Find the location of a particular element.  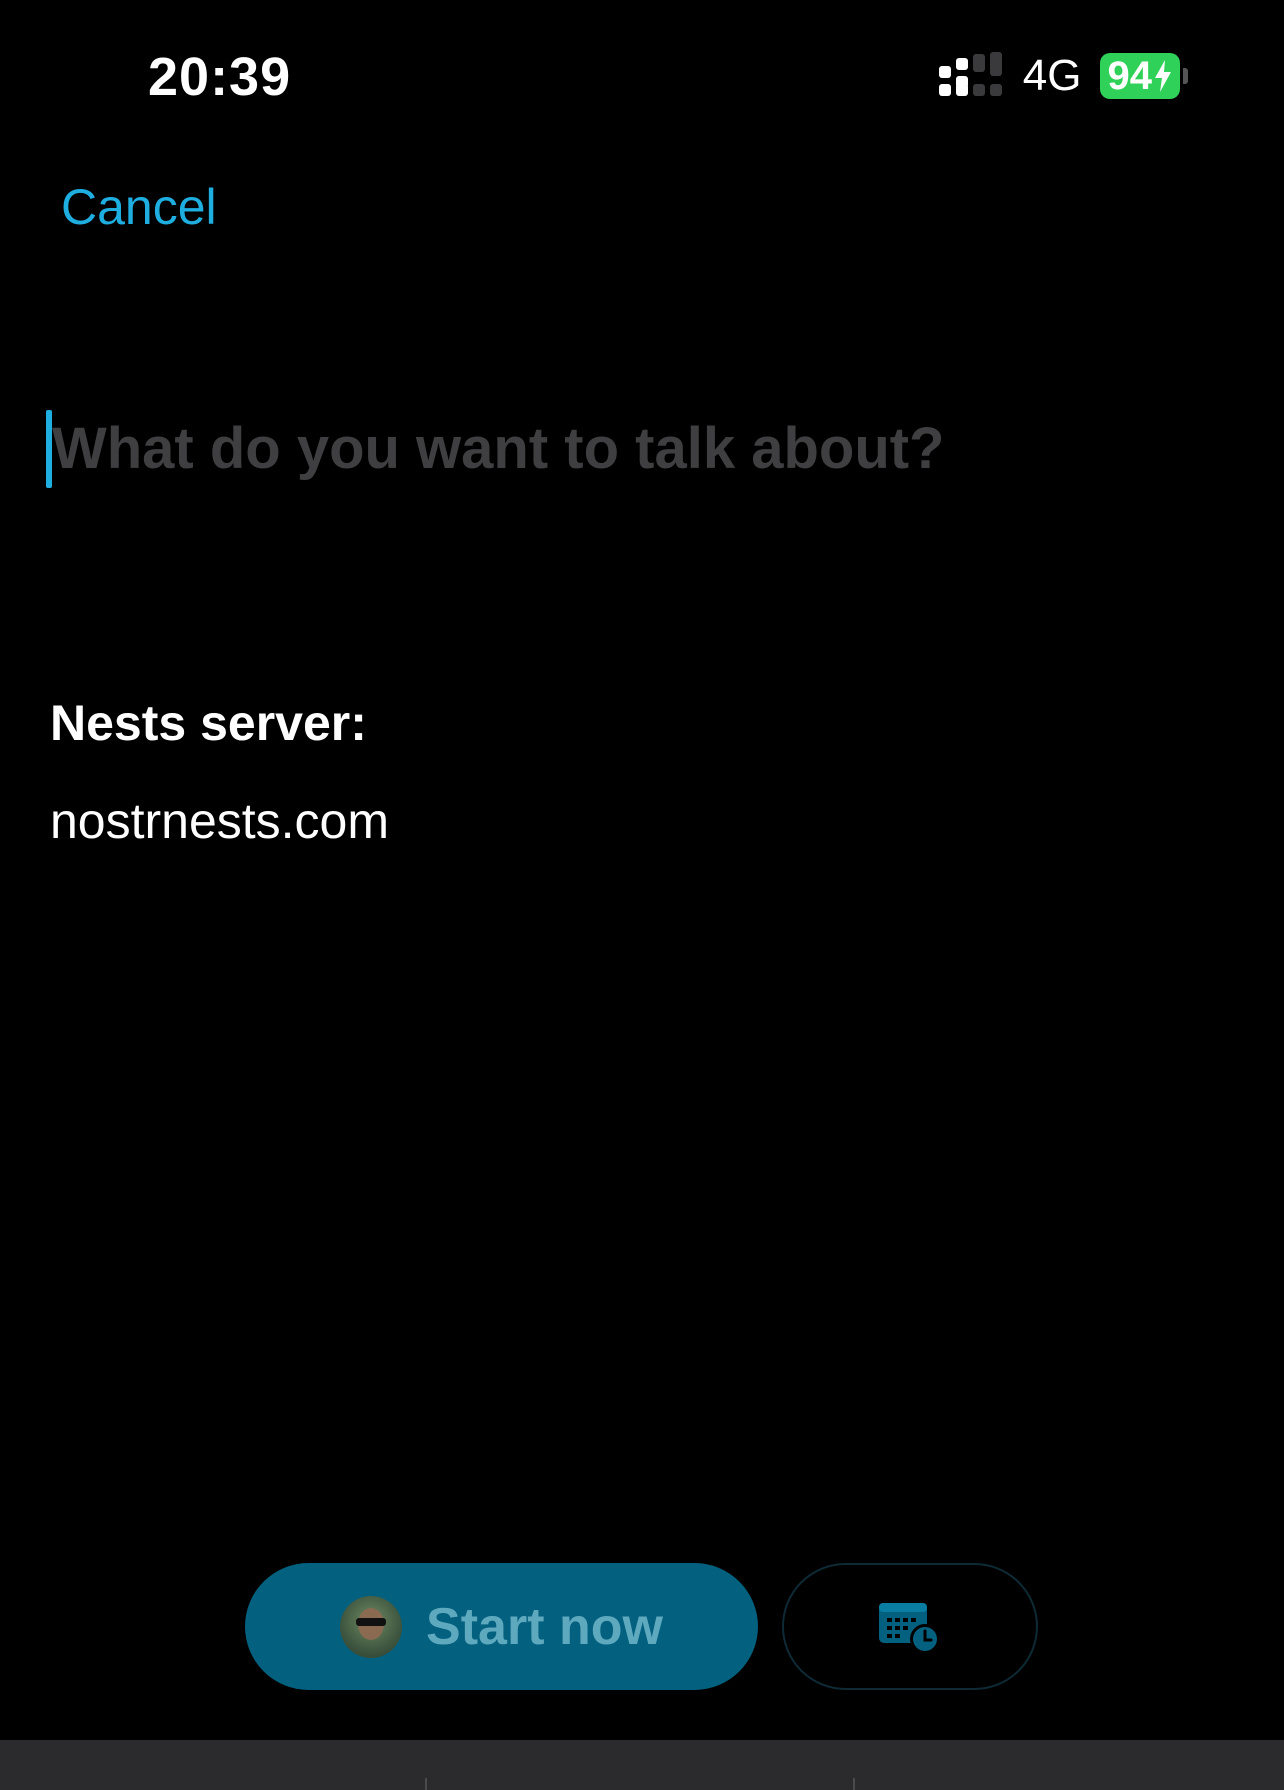

battery-percent: 94 is located at coordinates (1130, 75).